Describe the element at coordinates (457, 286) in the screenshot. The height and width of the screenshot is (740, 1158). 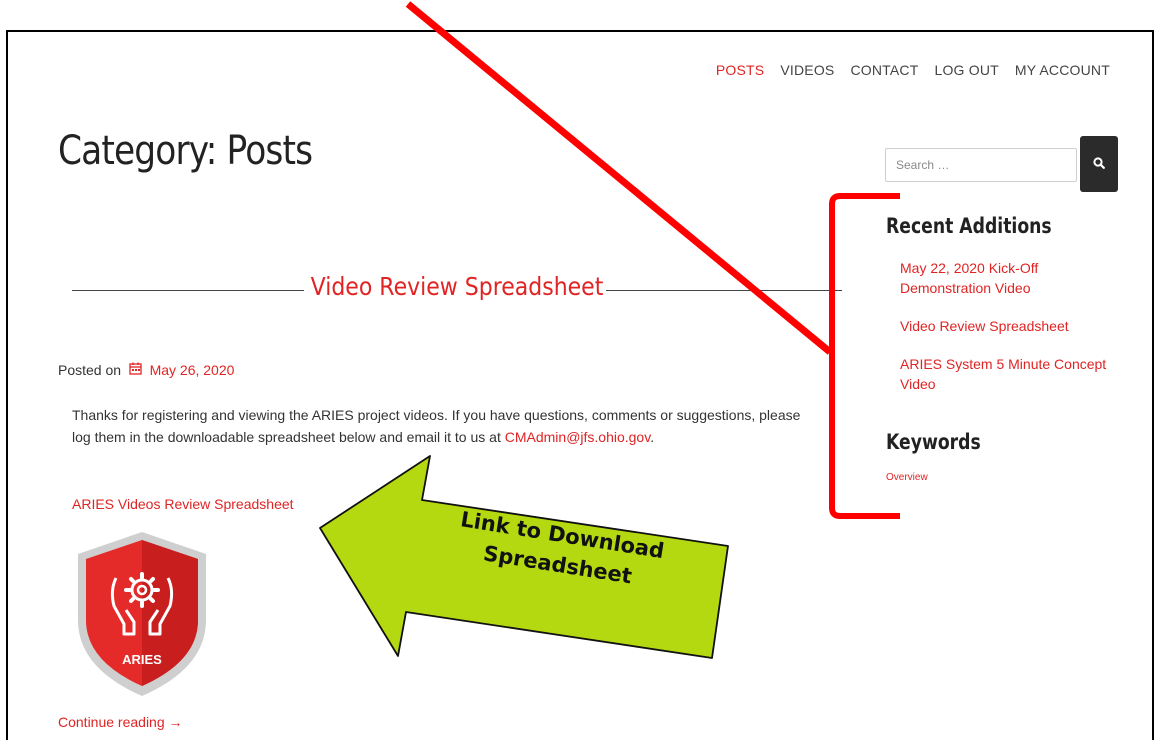
I see `post-title: Video Review Spreadsheet` at that location.